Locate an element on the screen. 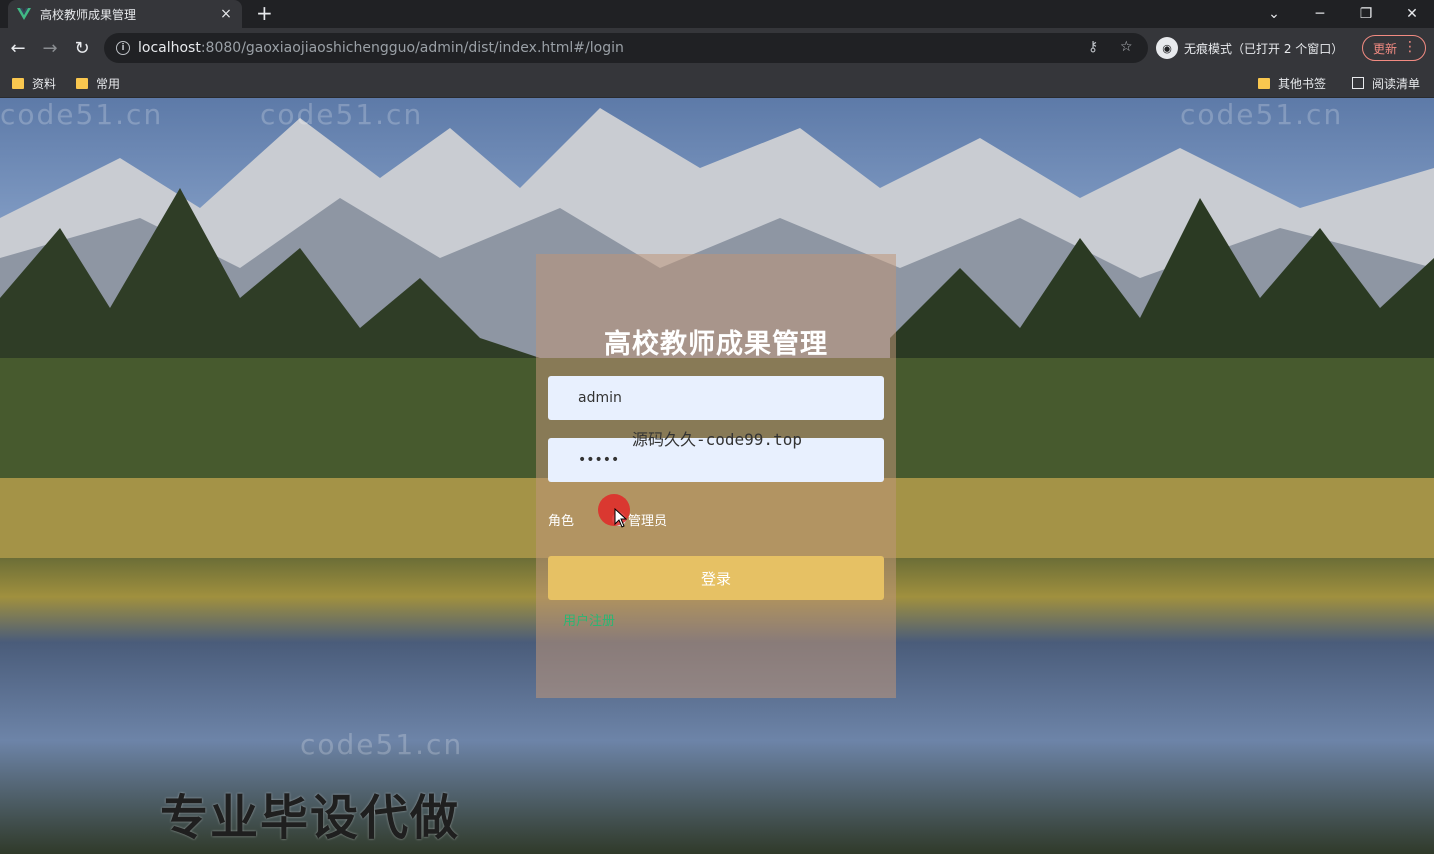  login-button: 登录 is located at coordinates (716, 578).